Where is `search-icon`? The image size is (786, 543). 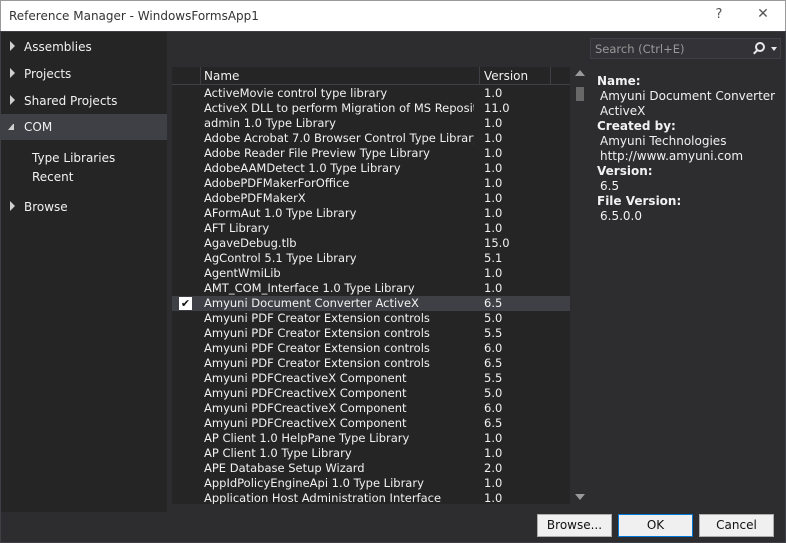 search-icon is located at coordinates (760, 47).